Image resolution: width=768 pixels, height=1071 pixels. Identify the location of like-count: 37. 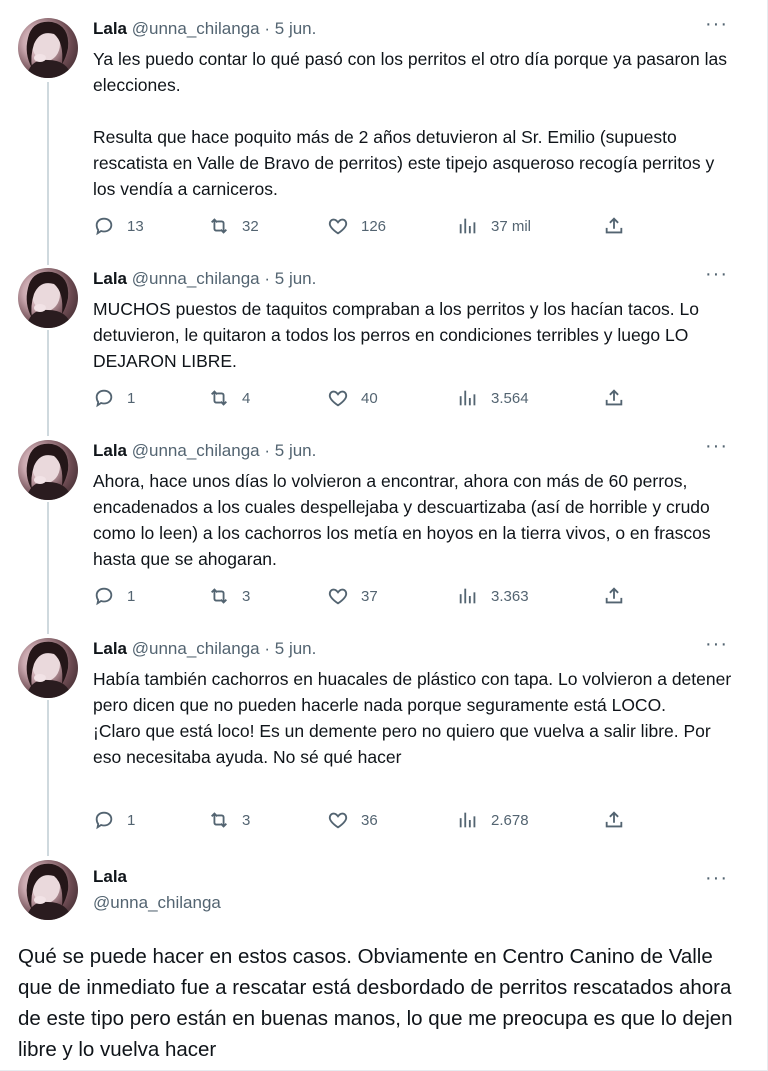
(369, 596).